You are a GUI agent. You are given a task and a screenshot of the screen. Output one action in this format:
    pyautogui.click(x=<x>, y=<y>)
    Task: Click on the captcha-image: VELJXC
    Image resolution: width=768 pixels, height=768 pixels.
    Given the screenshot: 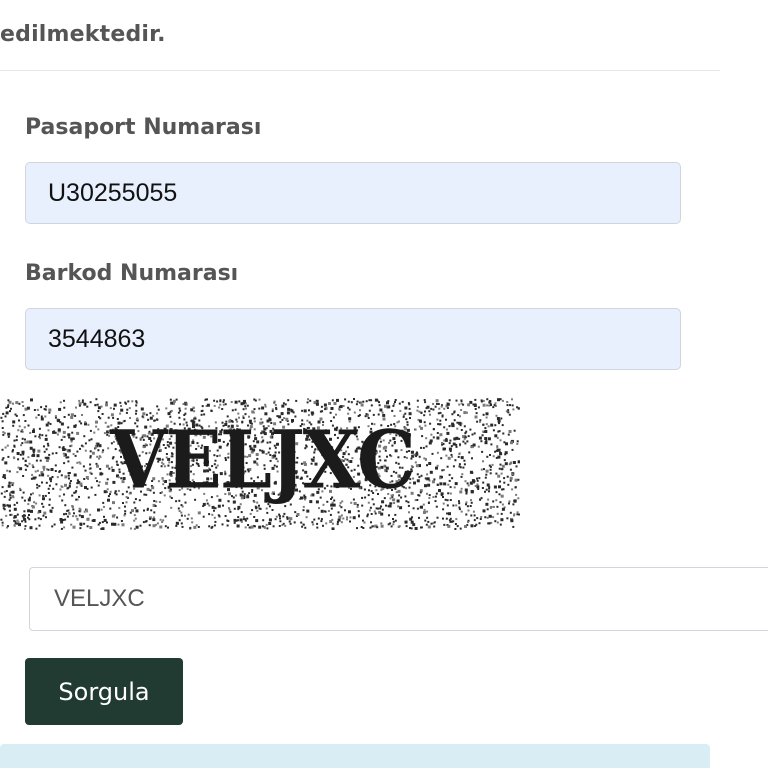 What is the action you would take?
    pyautogui.click(x=260, y=464)
    